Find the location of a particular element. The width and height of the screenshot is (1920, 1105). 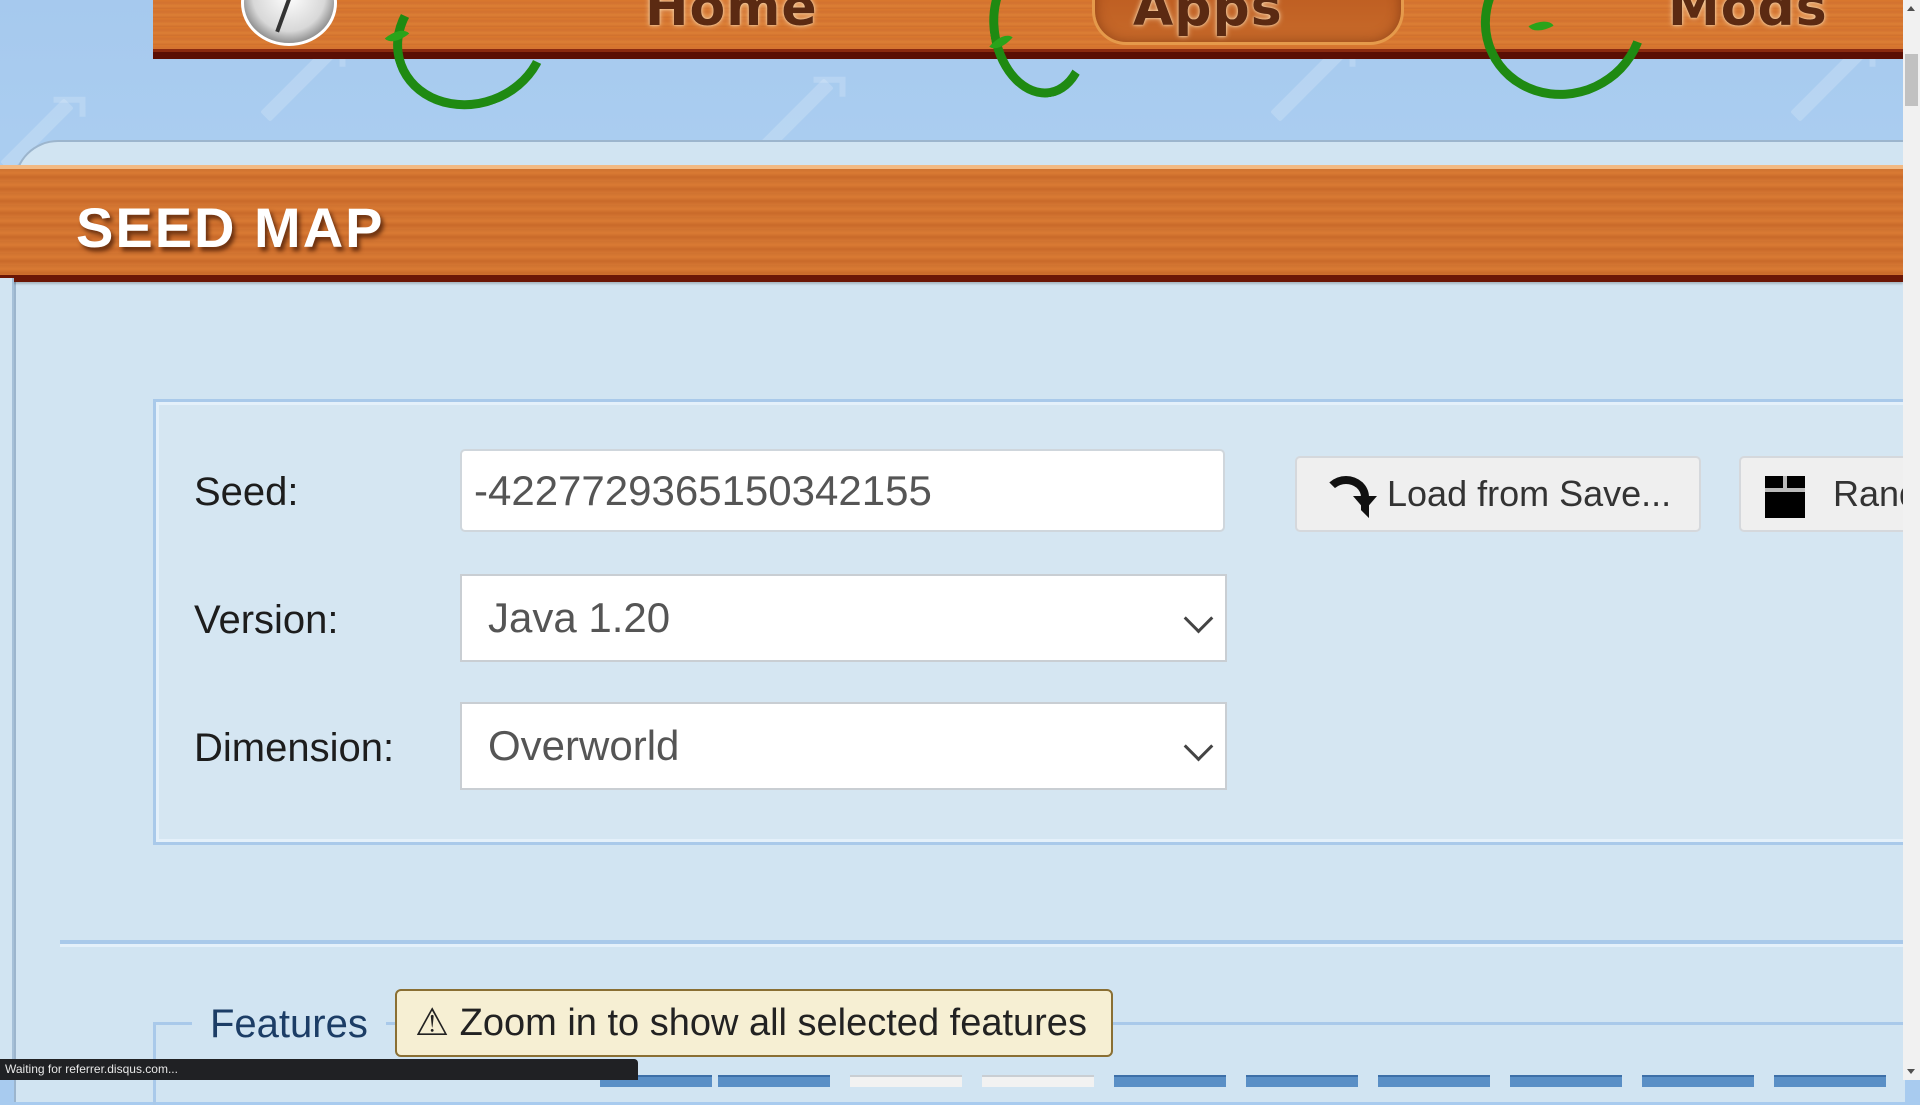

panel-left-edge is located at coordinates (7, 679).